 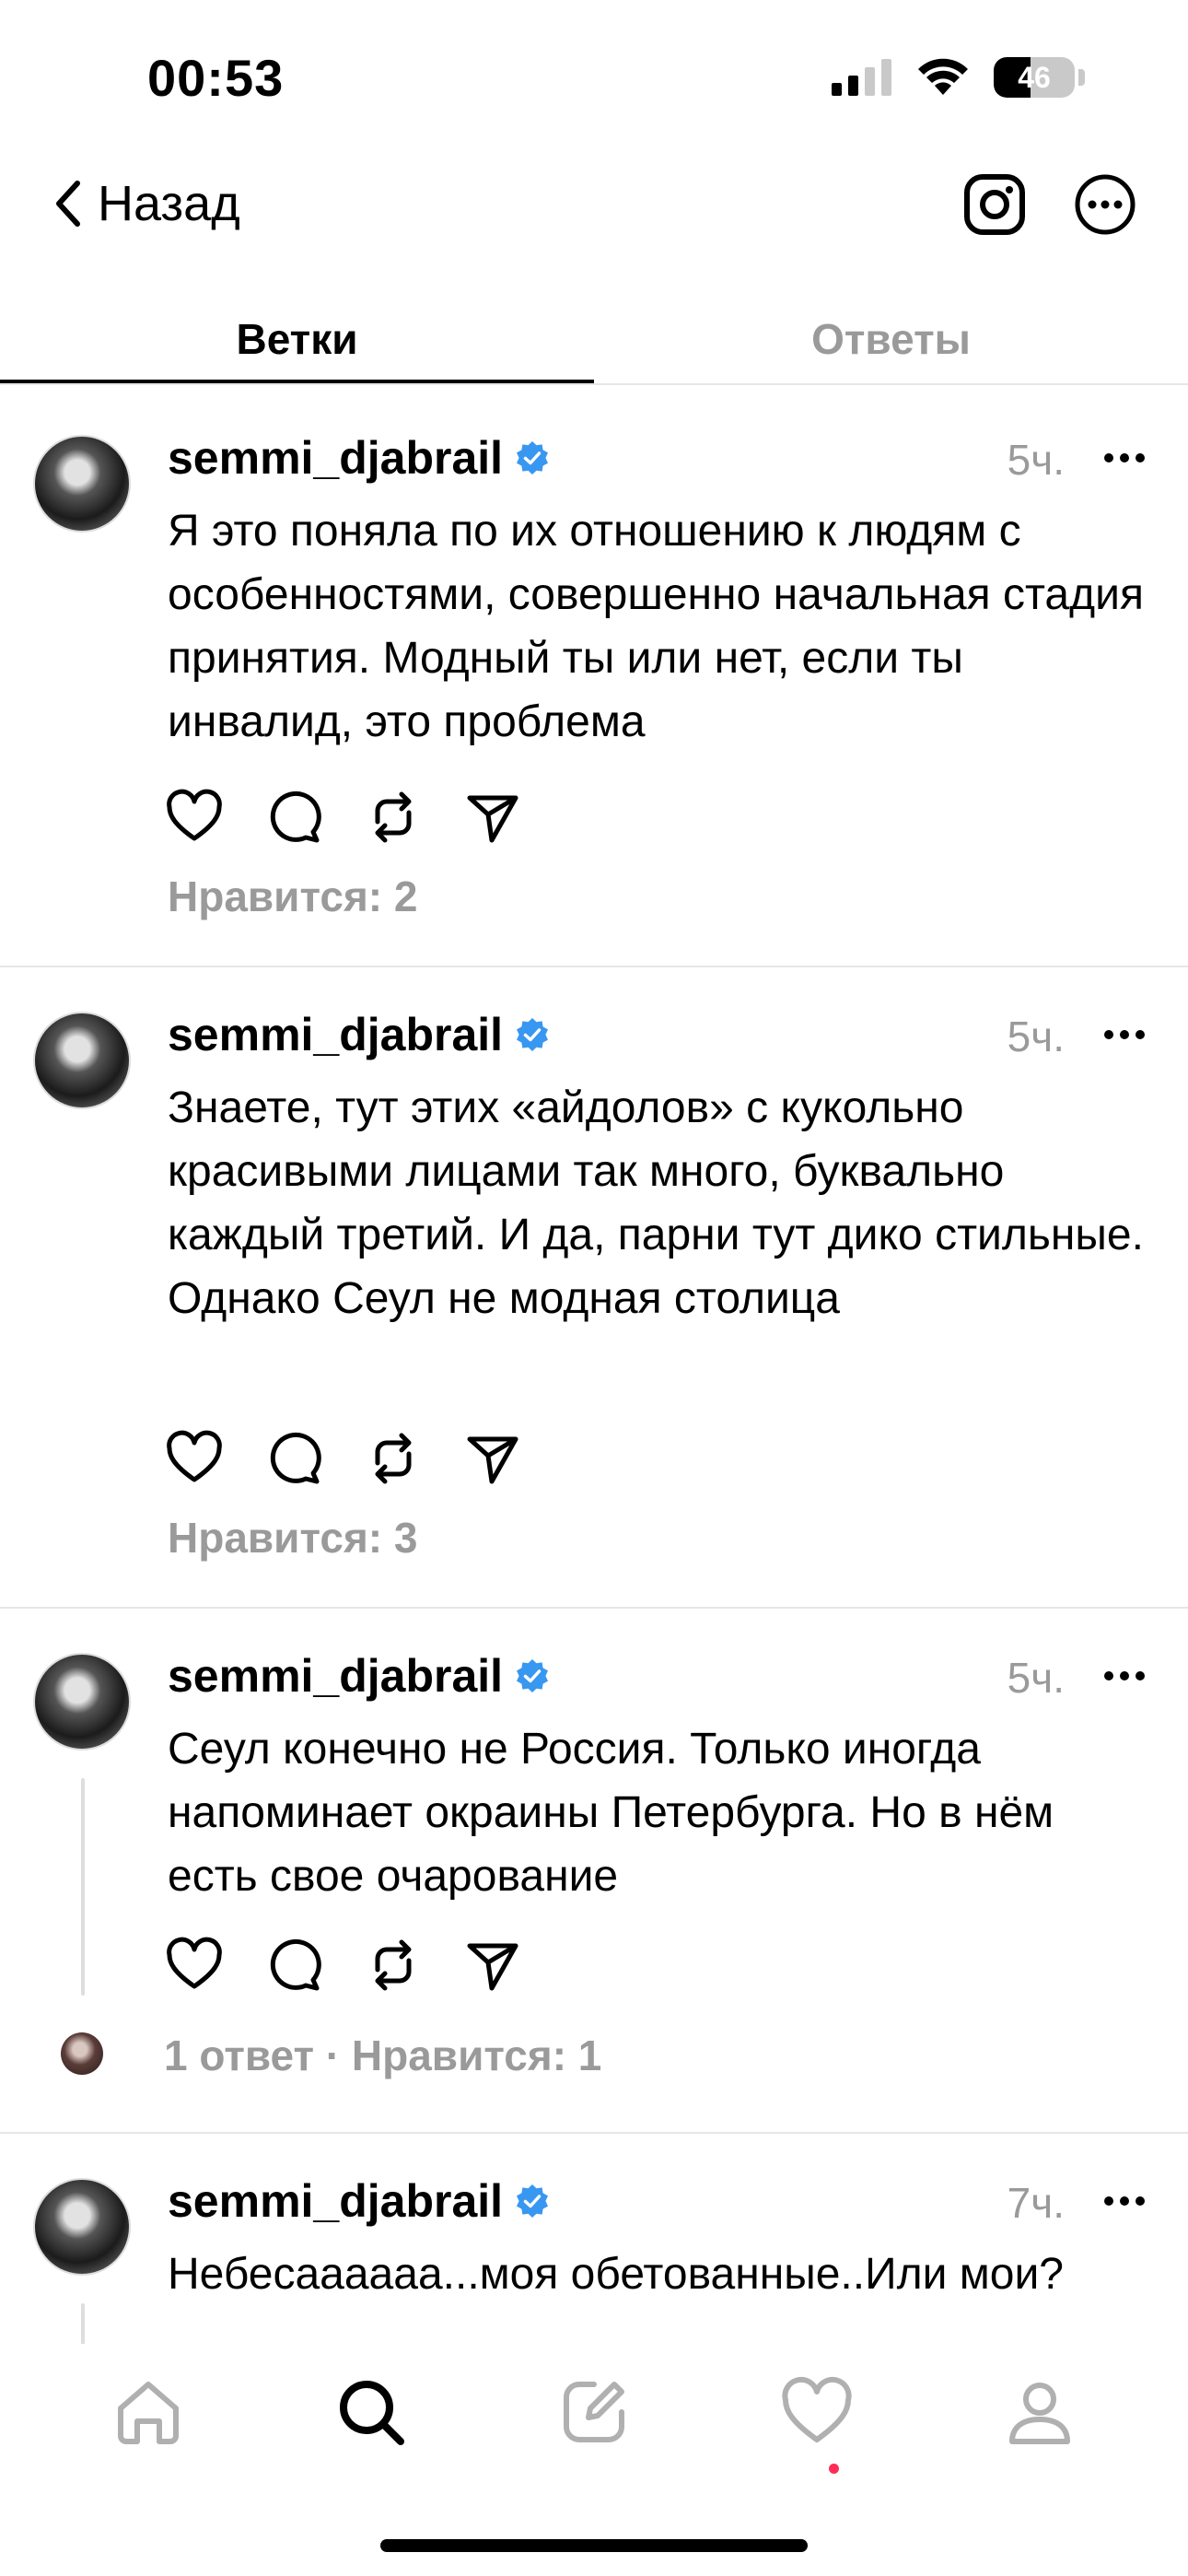 What do you see at coordinates (83, 1887) in the screenshot?
I see `thread-line` at bounding box center [83, 1887].